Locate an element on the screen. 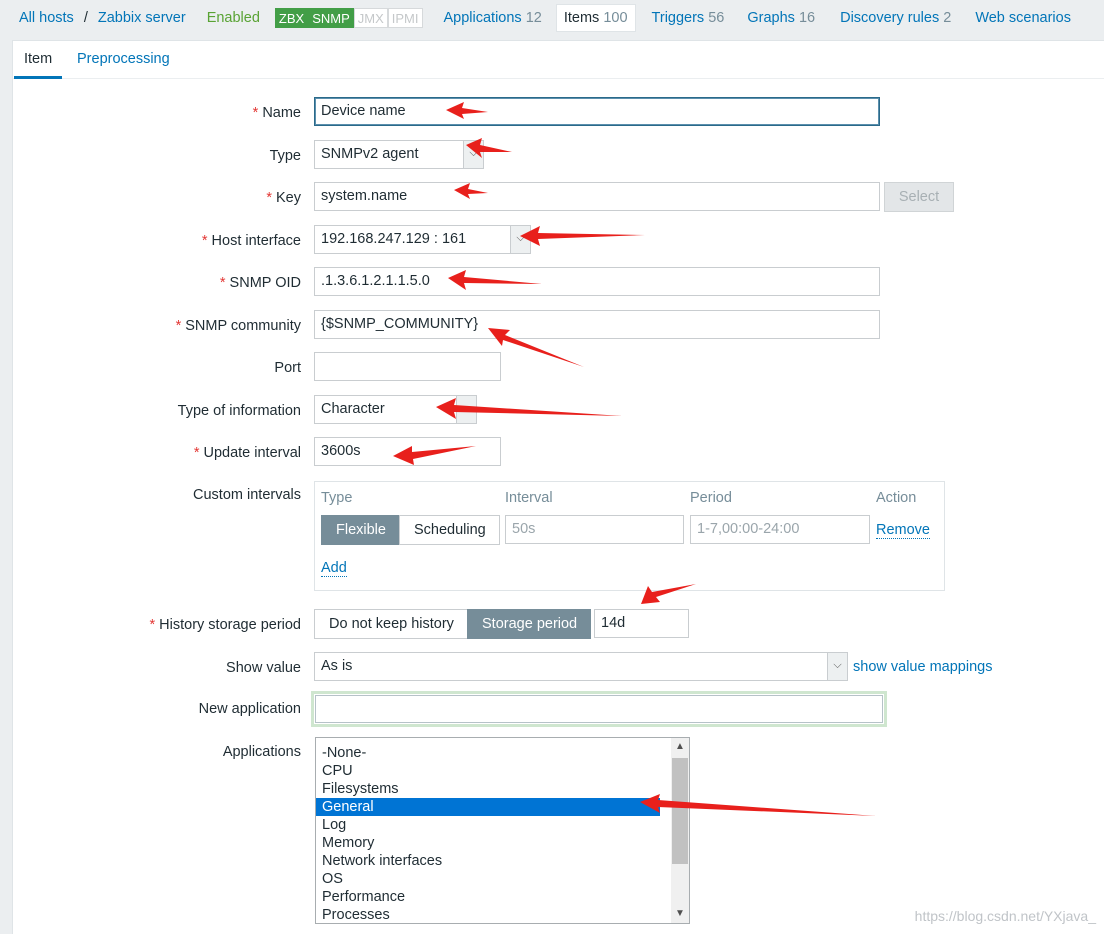 The width and height of the screenshot is (1104, 934). ipmi-badge: IPMI is located at coordinates (405, 18).